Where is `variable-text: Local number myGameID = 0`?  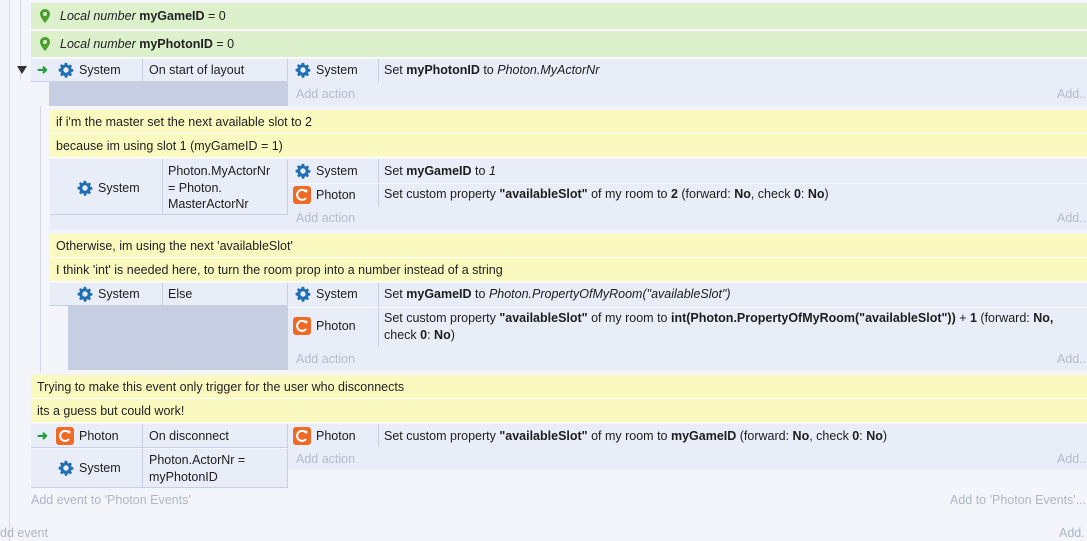 variable-text: Local number myGameID = 0 is located at coordinates (143, 16).